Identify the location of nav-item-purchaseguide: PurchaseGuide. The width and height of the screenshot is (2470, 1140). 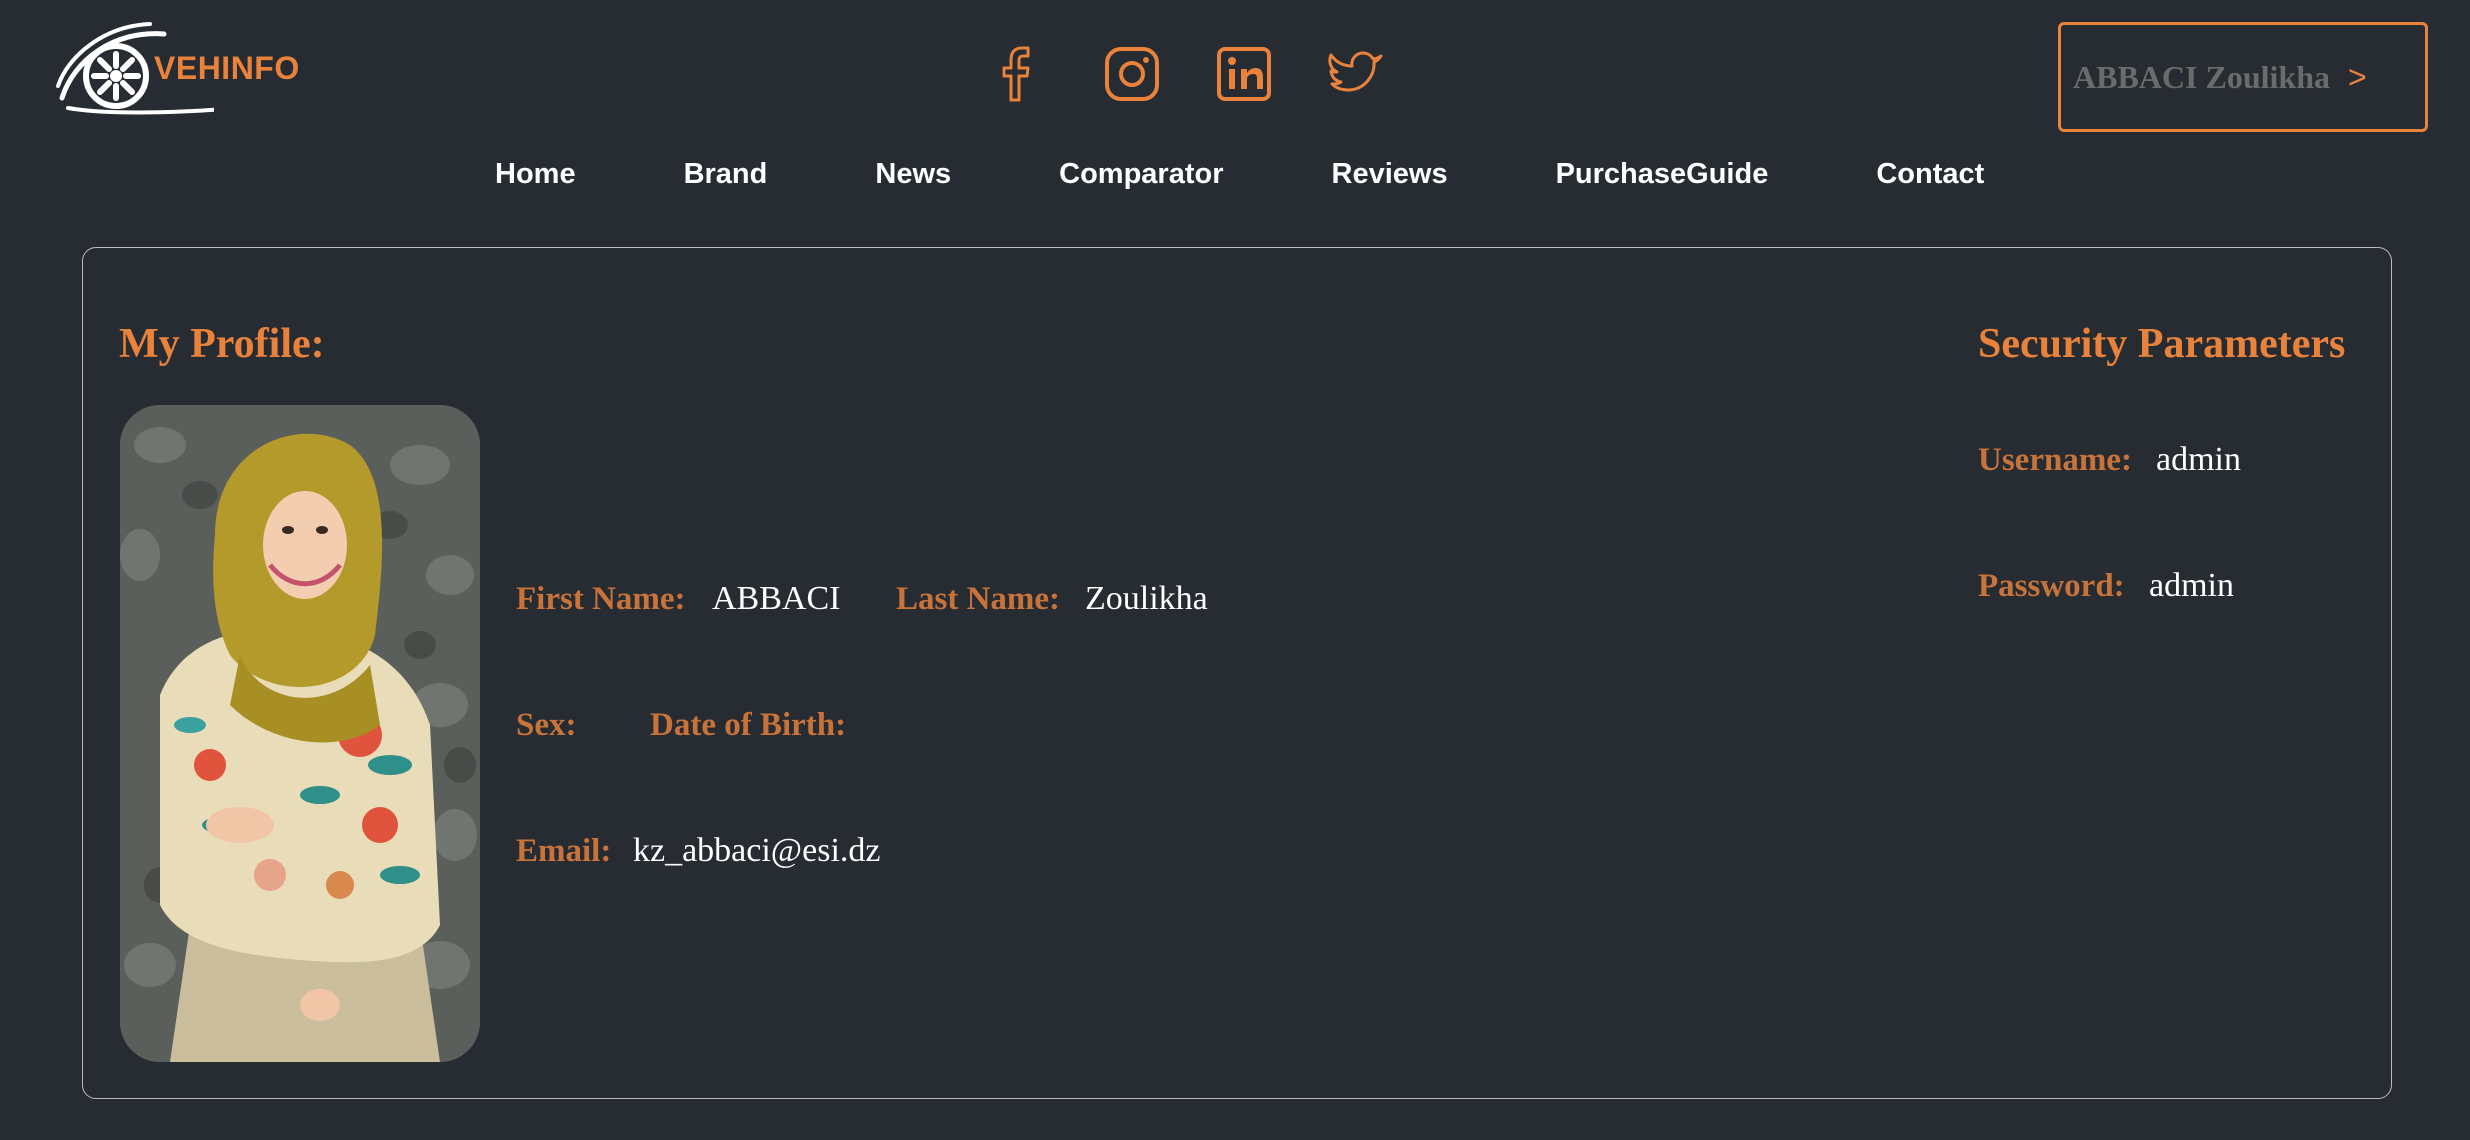
(1662, 174).